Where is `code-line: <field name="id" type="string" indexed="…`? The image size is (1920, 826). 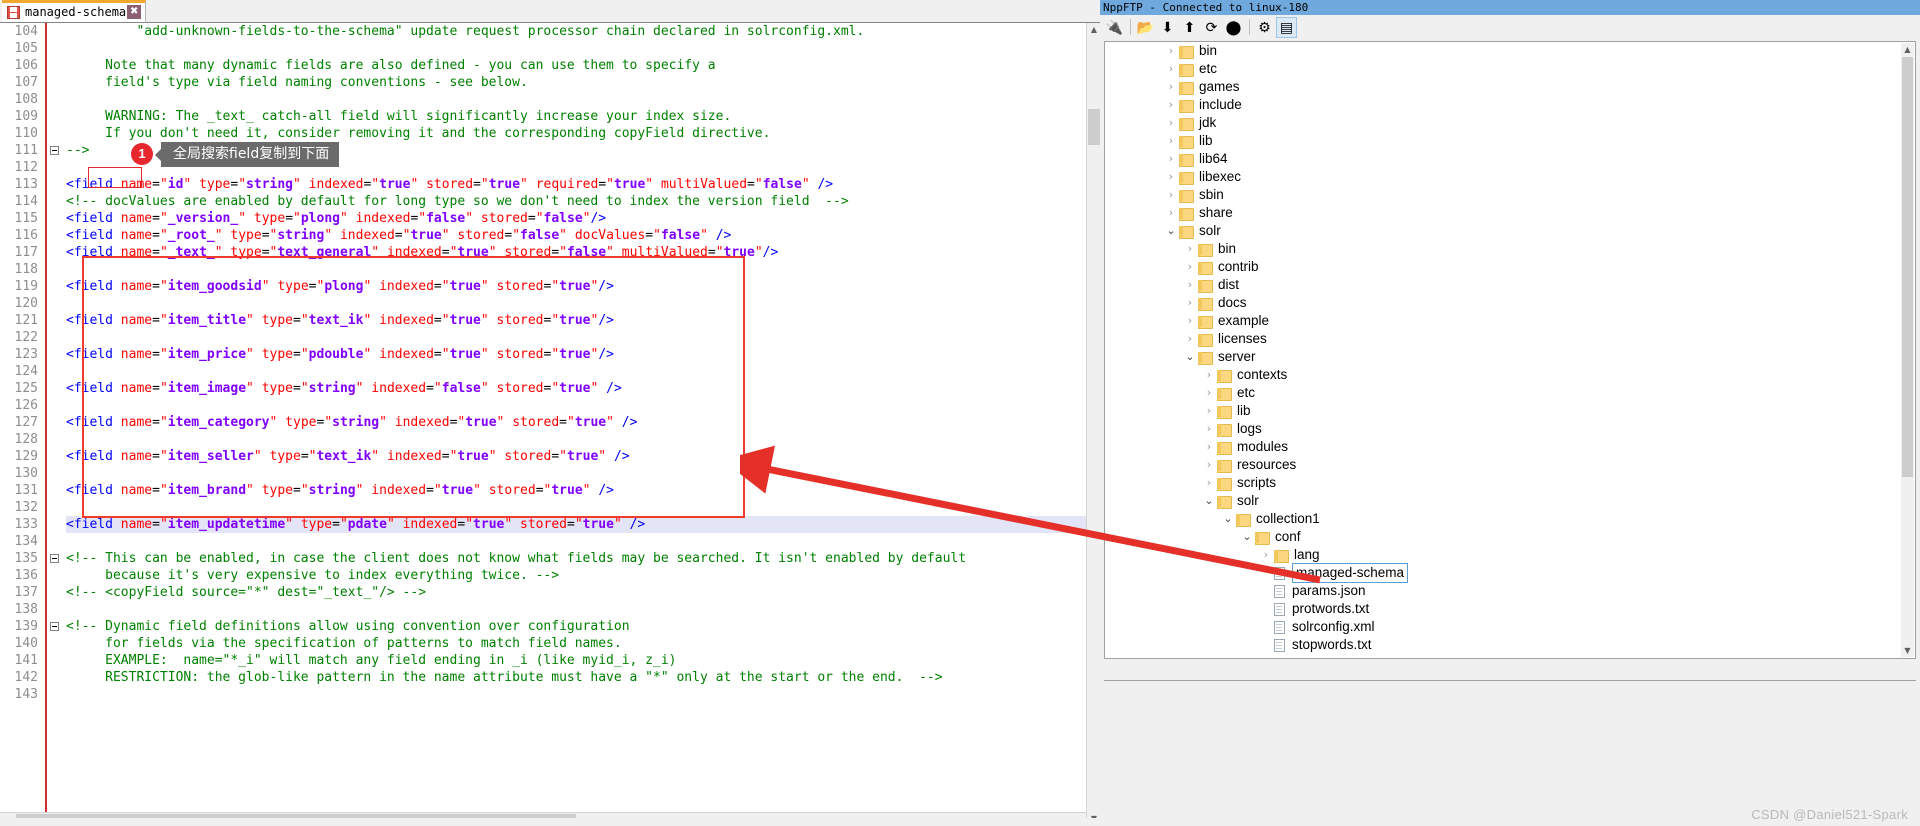
code-line: <field name="id" type="string" indexed="… is located at coordinates (576, 184).